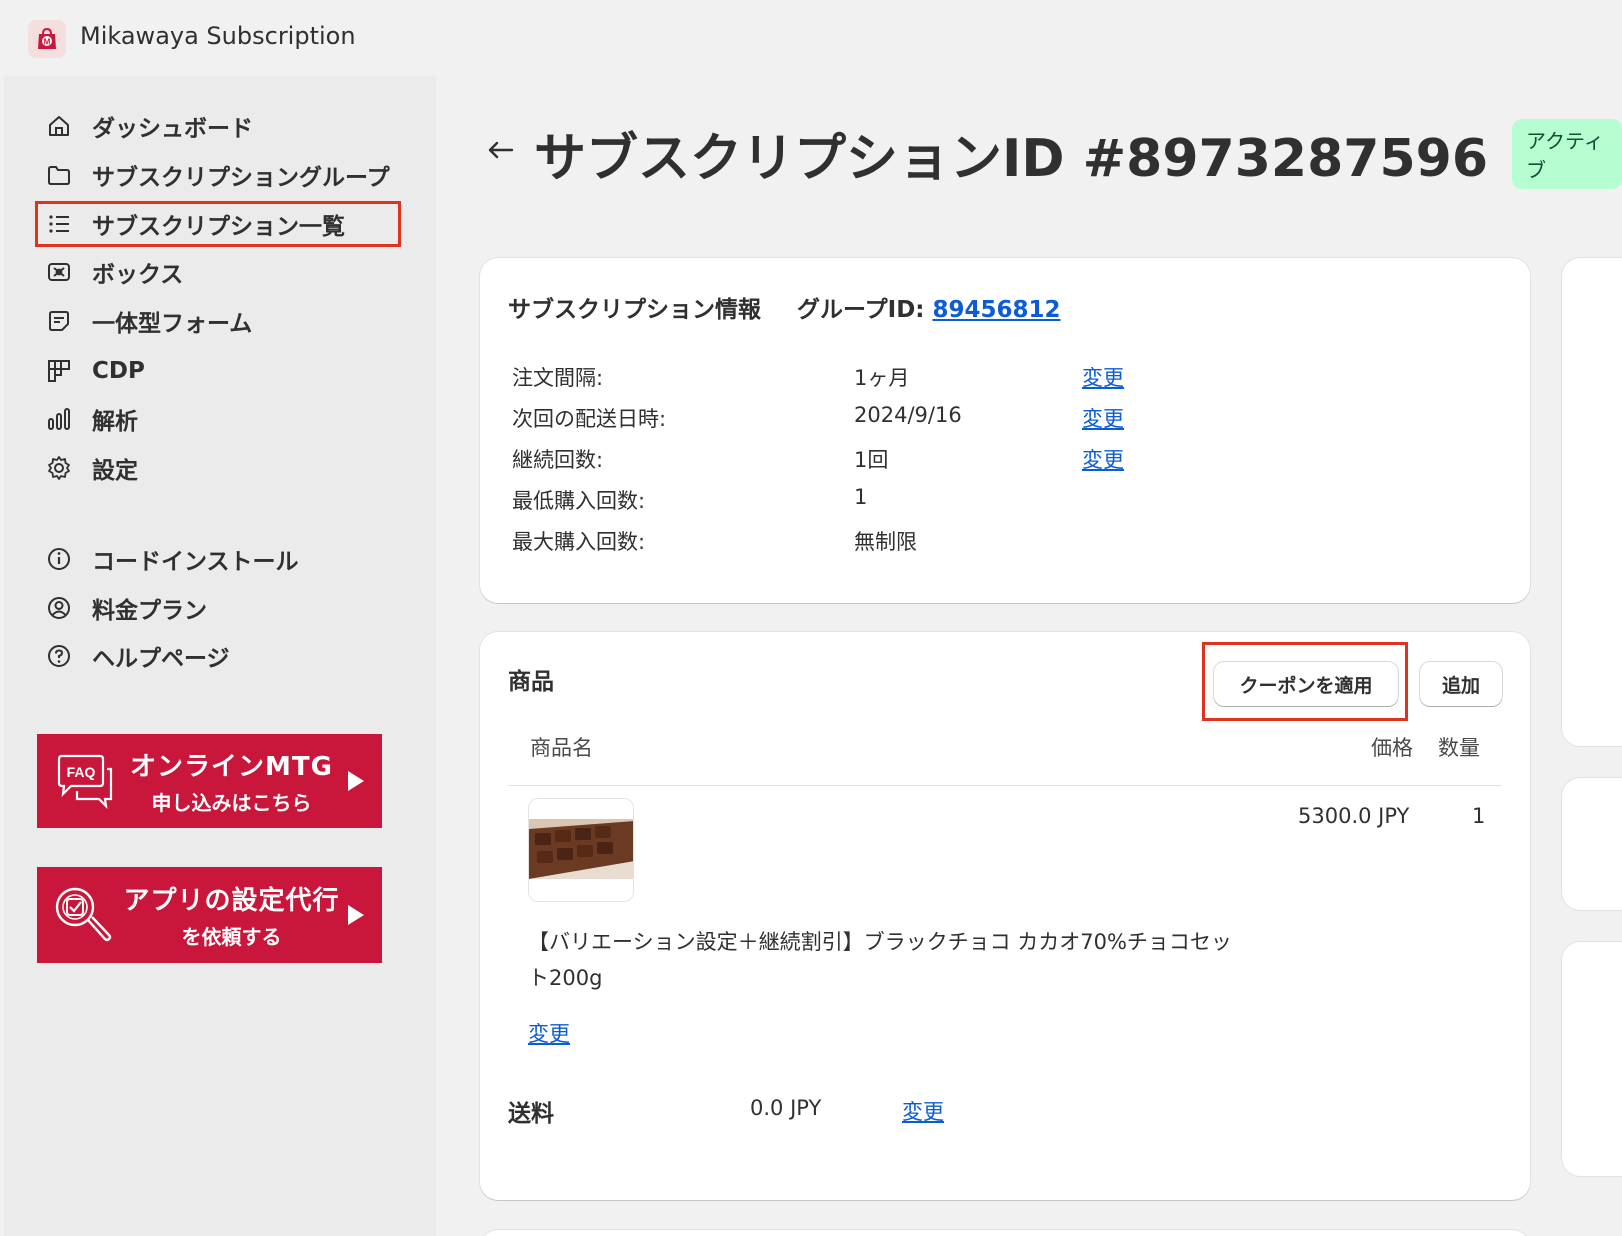 This screenshot has width=1622, height=1236. Describe the element at coordinates (1012, 459) in the screenshot. I see `info-row: 継続回数: 1回 変更` at that location.